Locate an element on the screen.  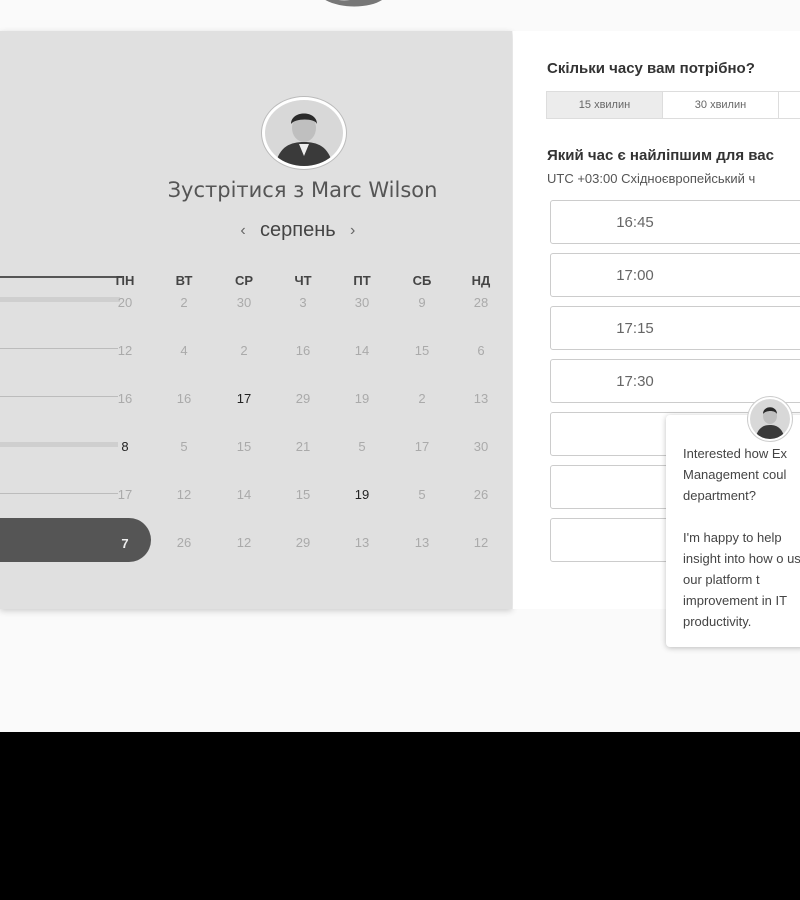
chat-agent-avatar is located at coordinates (770, 419).